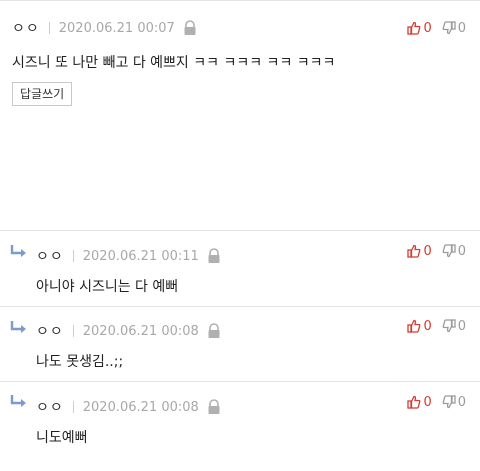  Describe the element at coordinates (116, 28) in the screenshot. I see `comment-date: 2020.06.21 00:07` at that location.